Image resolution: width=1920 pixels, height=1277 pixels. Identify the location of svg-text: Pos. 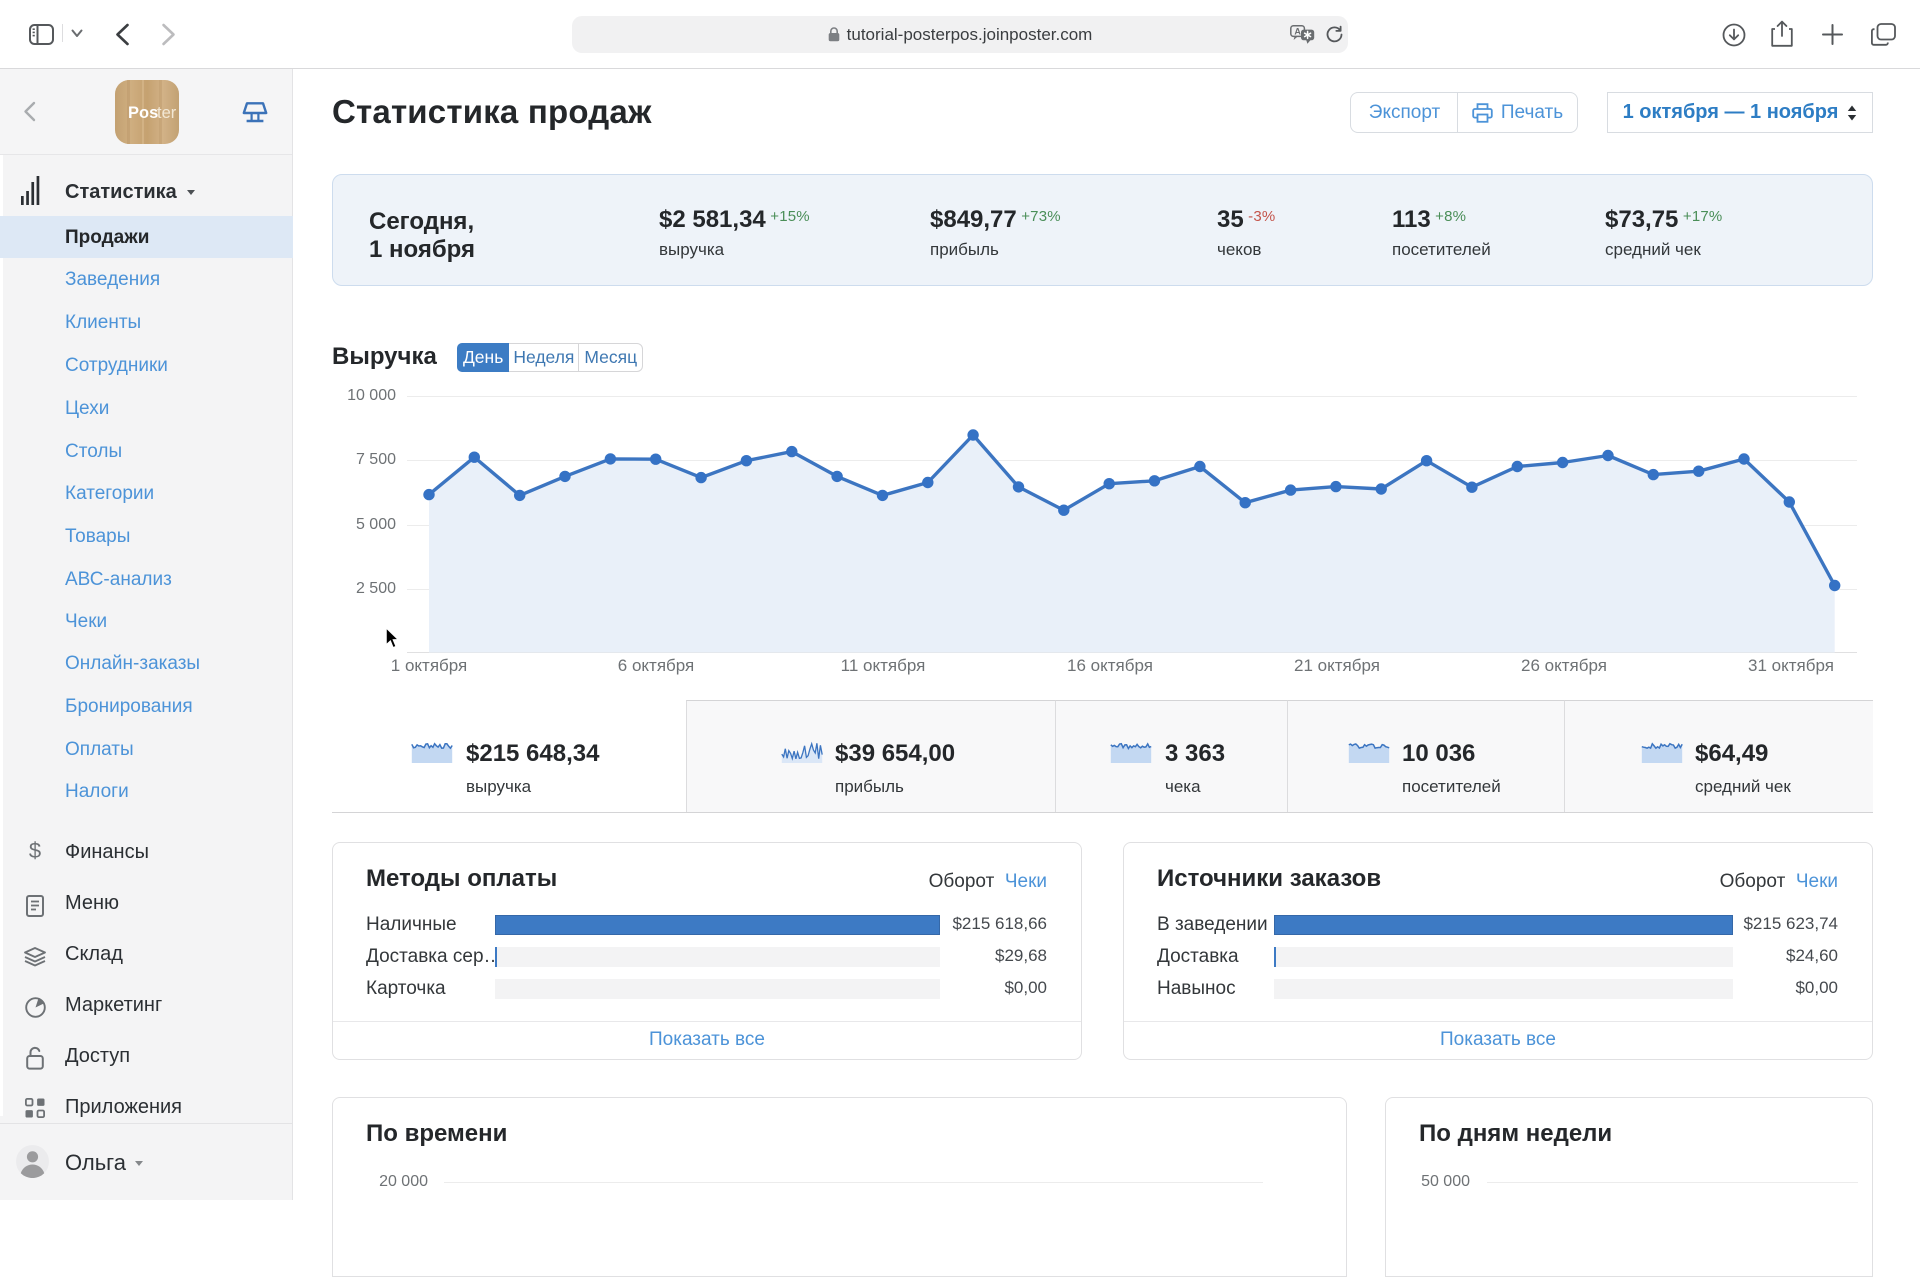
(143, 113).